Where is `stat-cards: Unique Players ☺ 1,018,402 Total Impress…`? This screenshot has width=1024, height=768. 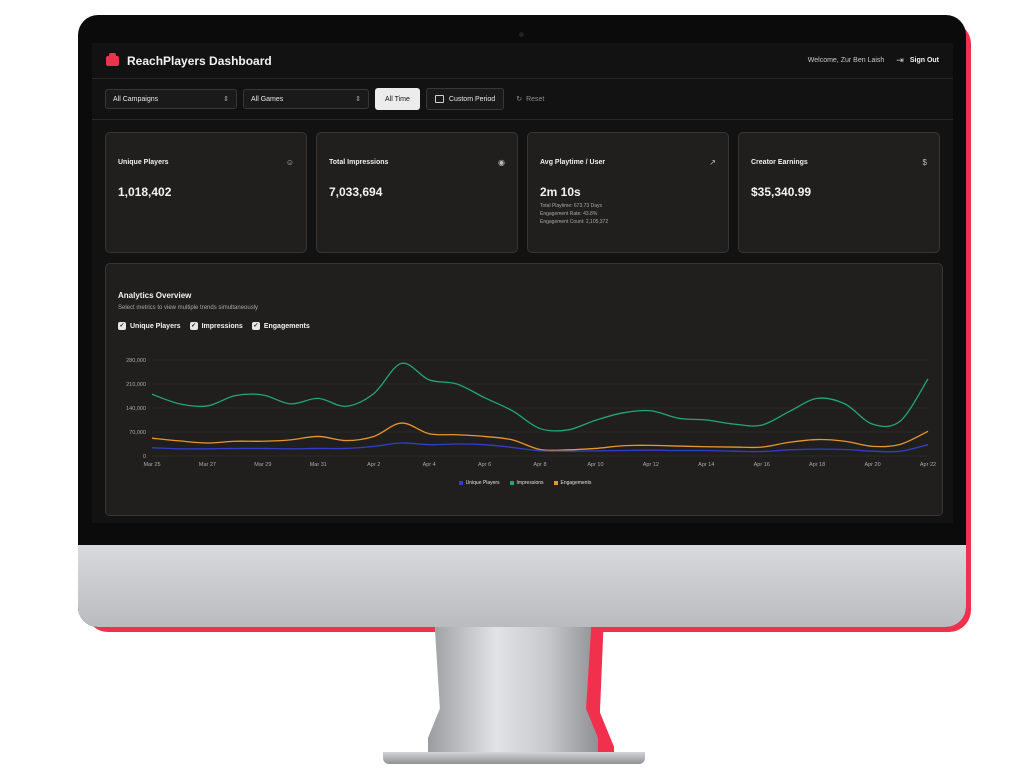
stat-cards: Unique Players ☺ 1,018,402 Total Impress… is located at coordinates (522, 192).